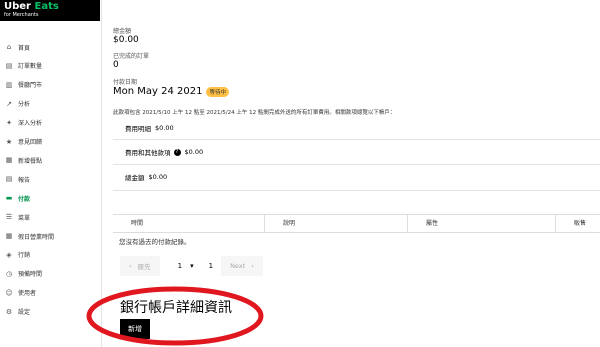  What do you see at coordinates (50, 293) in the screenshot?
I see `sidebar-item-14: ☺ 使用者` at bounding box center [50, 293].